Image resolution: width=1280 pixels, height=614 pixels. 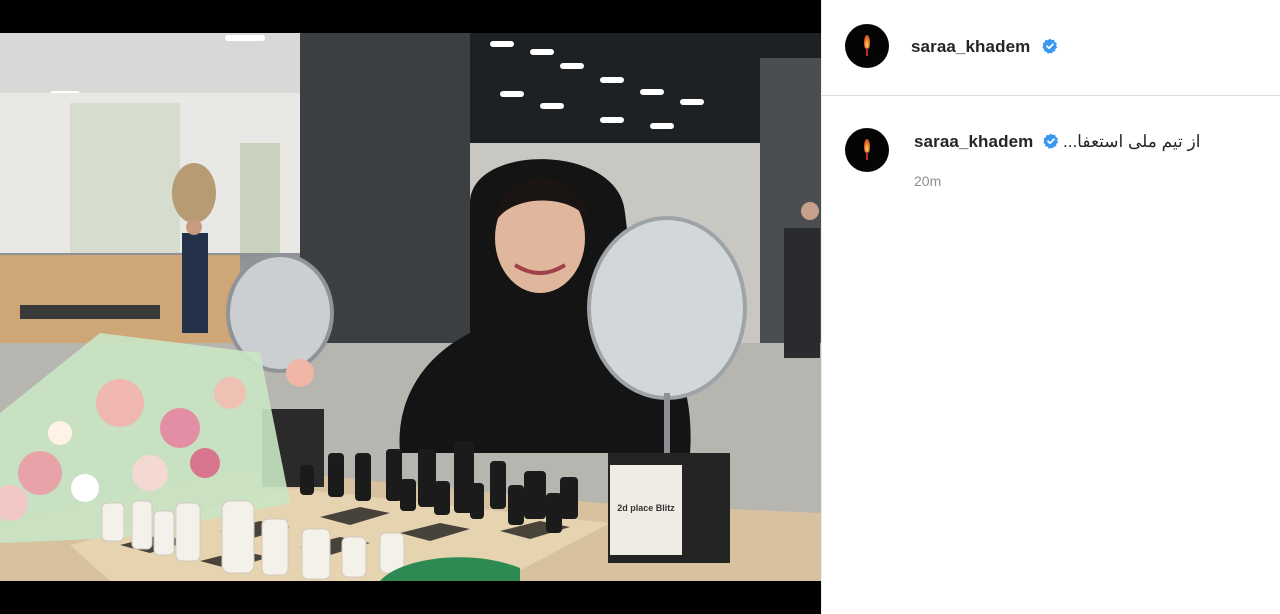 I want to click on author-avatar, so click(x=867, y=46).